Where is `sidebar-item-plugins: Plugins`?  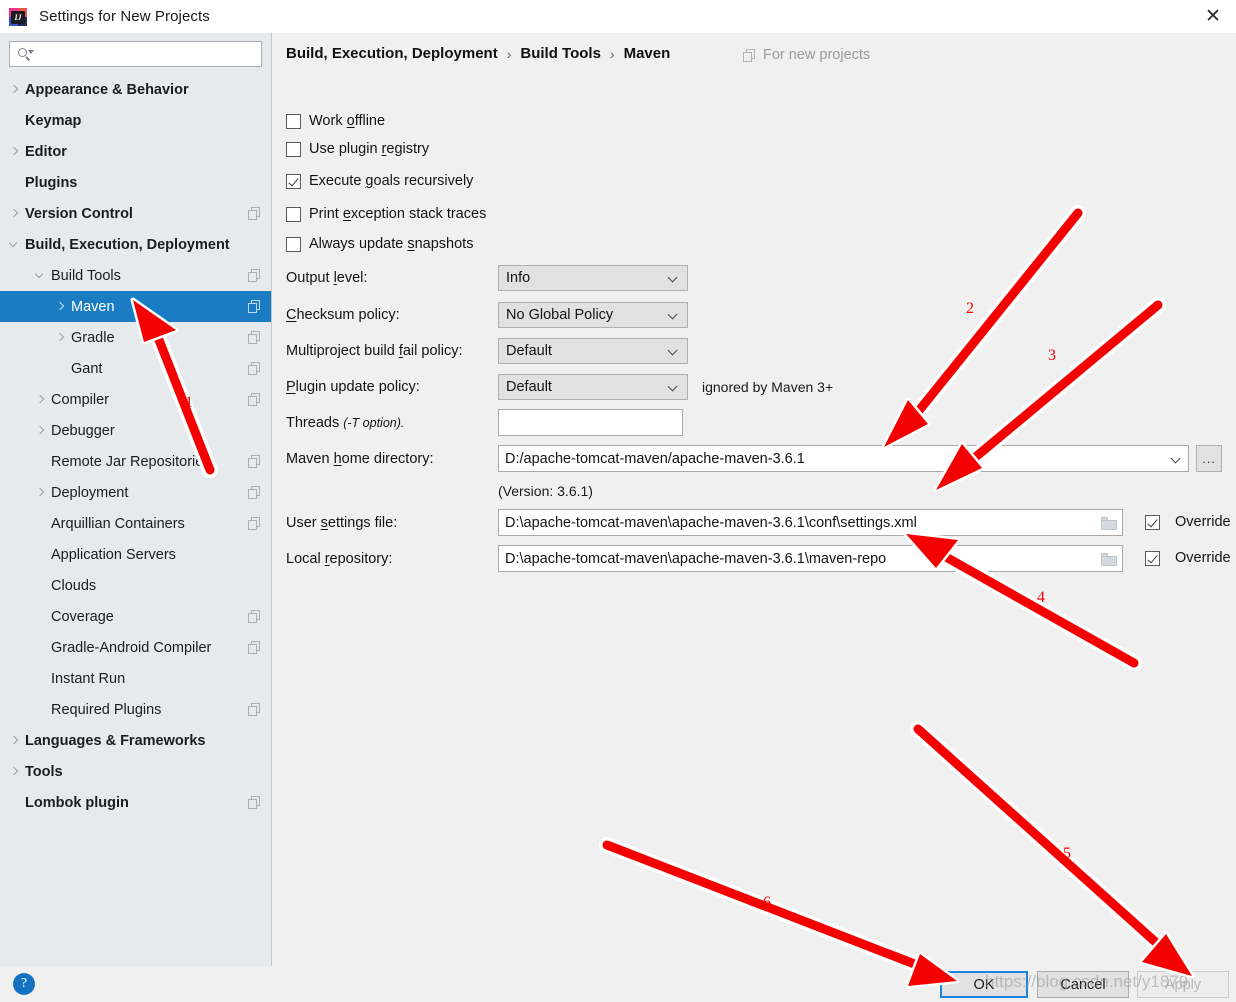 sidebar-item-plugins: Plugins is located at coordinates (135, 182).